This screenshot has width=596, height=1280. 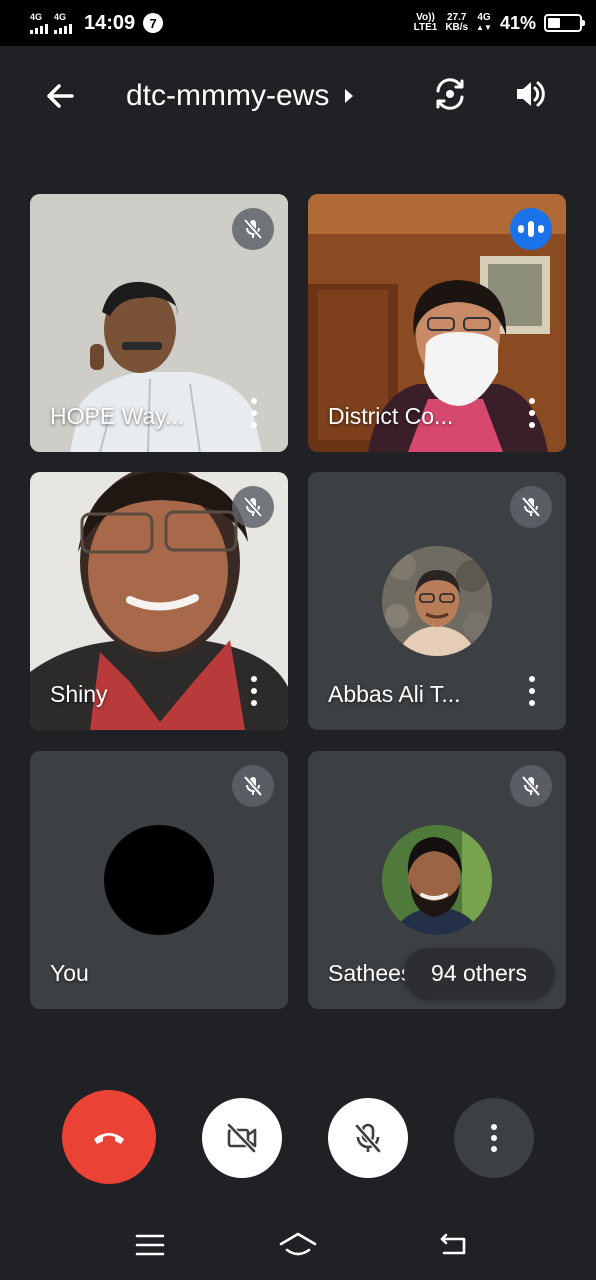 I want to click on others-count-button: 94 others, so click(x=479, y=973).